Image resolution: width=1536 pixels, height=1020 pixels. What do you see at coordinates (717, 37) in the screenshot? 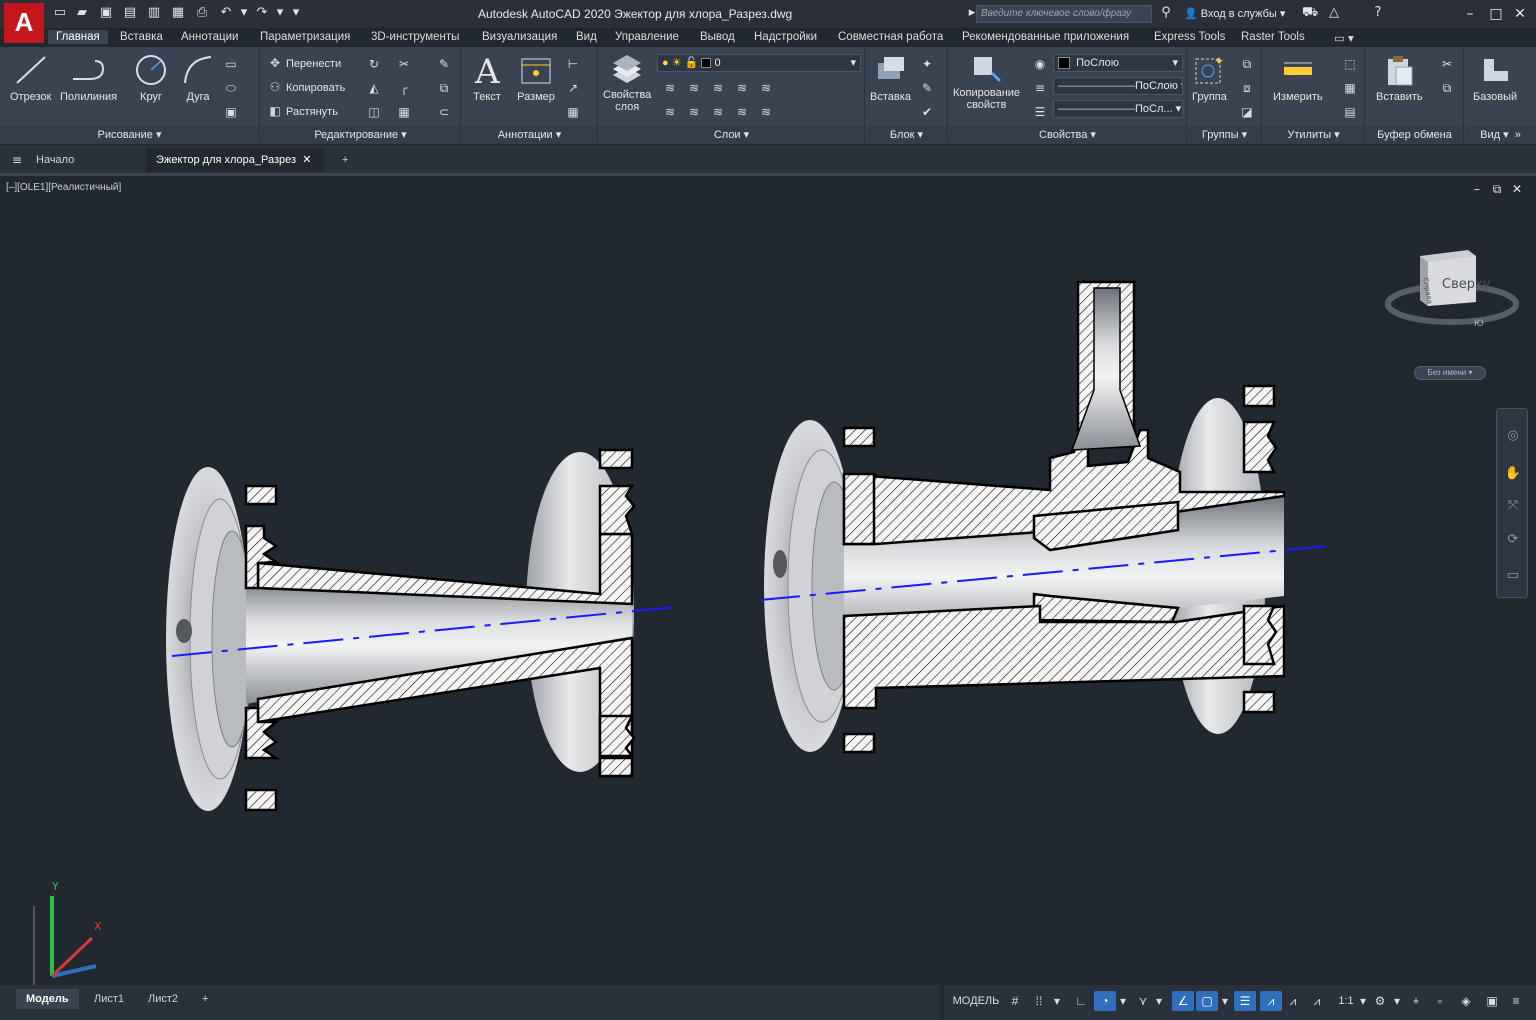
I see `tab-output: Вывод` at bounding box center [717, 37].